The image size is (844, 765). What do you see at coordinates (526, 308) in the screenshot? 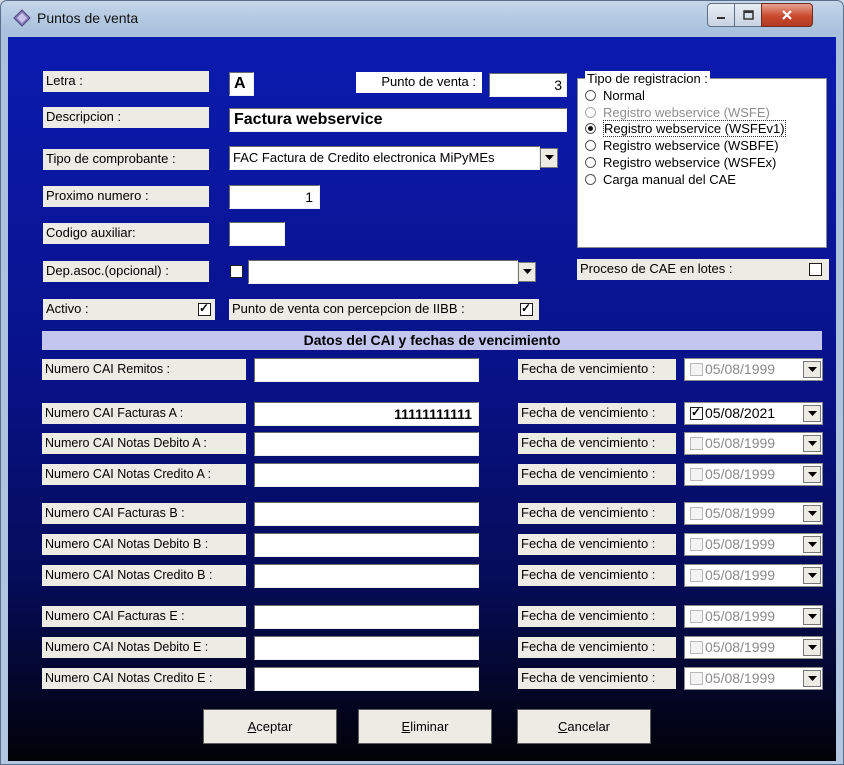
I see `percepcion-checkbox: ✓` at bounding box center [526, 308].